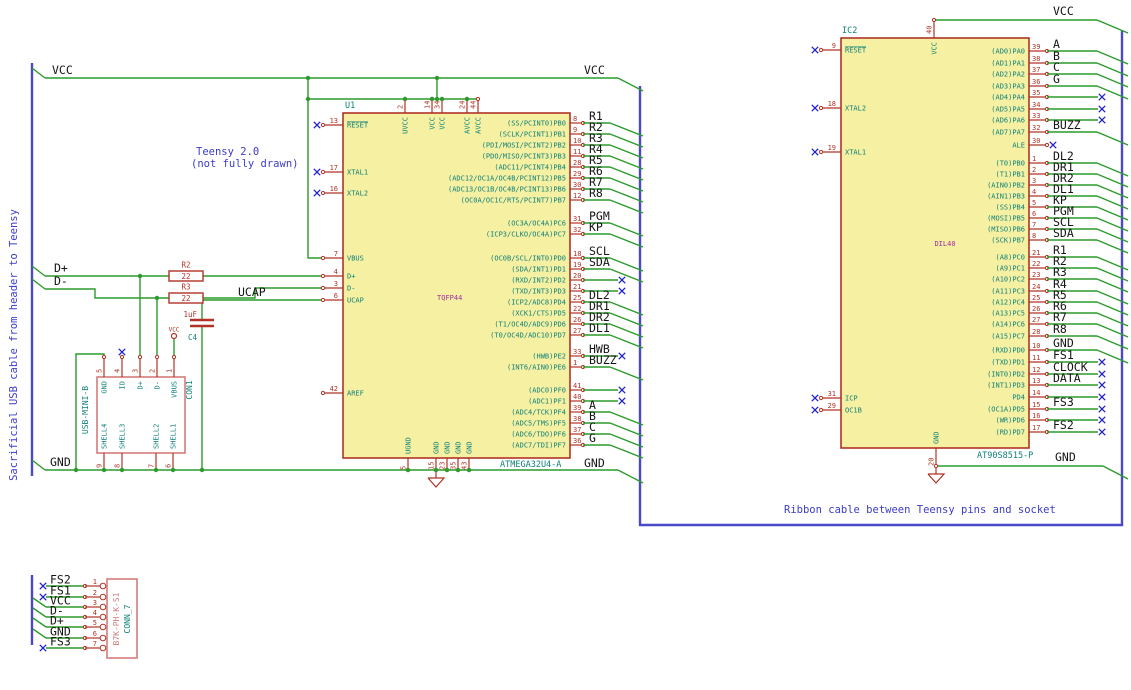 The width and height of the screenshot is (1131, 690). Describe the element at coordinates (1036, 428) in the screenshot. I see `pin-number: 17` at that location.